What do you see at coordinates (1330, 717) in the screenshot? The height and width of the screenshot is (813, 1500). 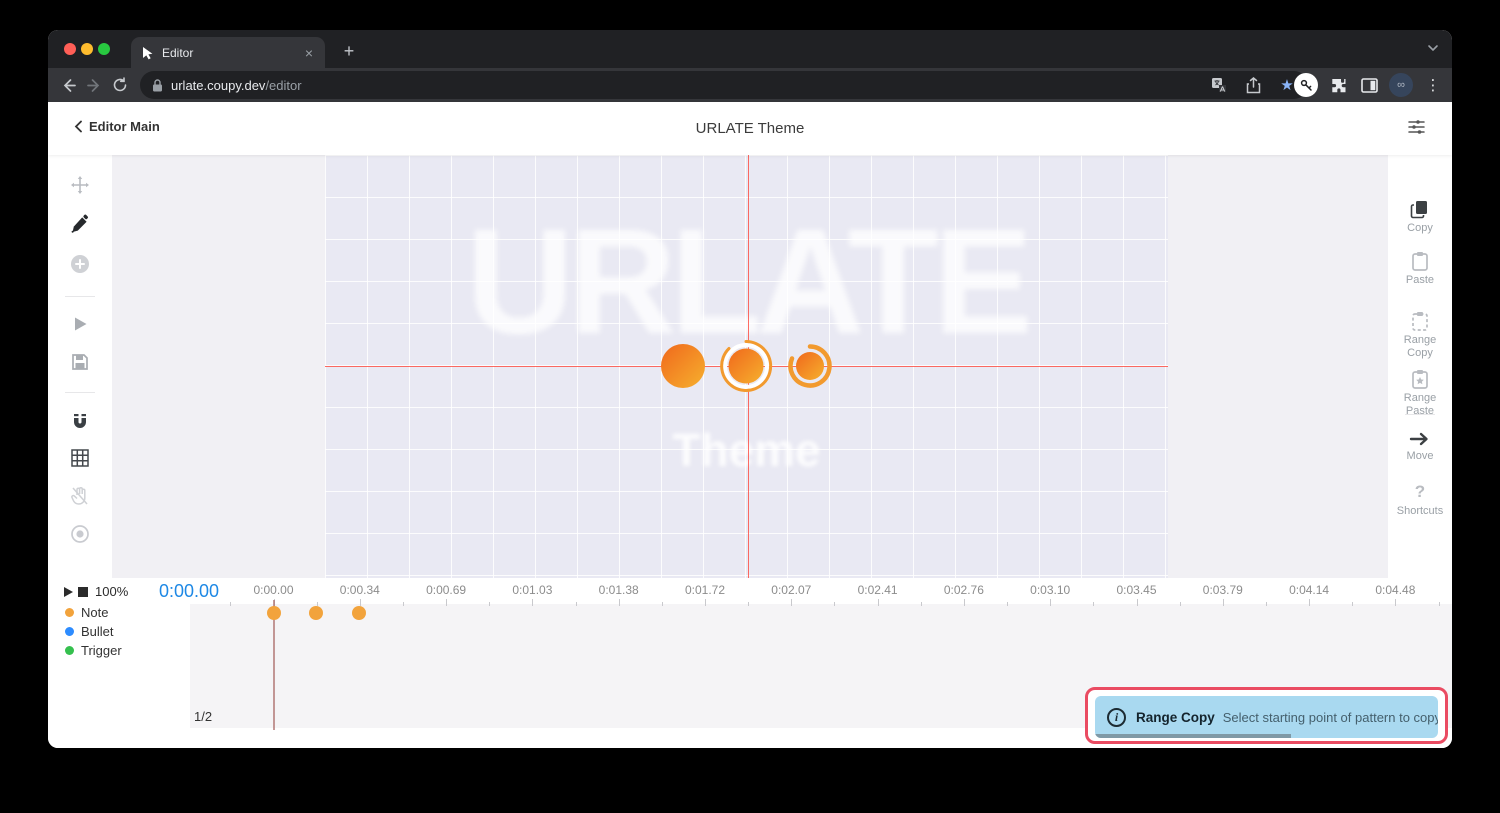 I see `toast-message: Select starting point of pattern to copy` at bounding box center [1330, 717].